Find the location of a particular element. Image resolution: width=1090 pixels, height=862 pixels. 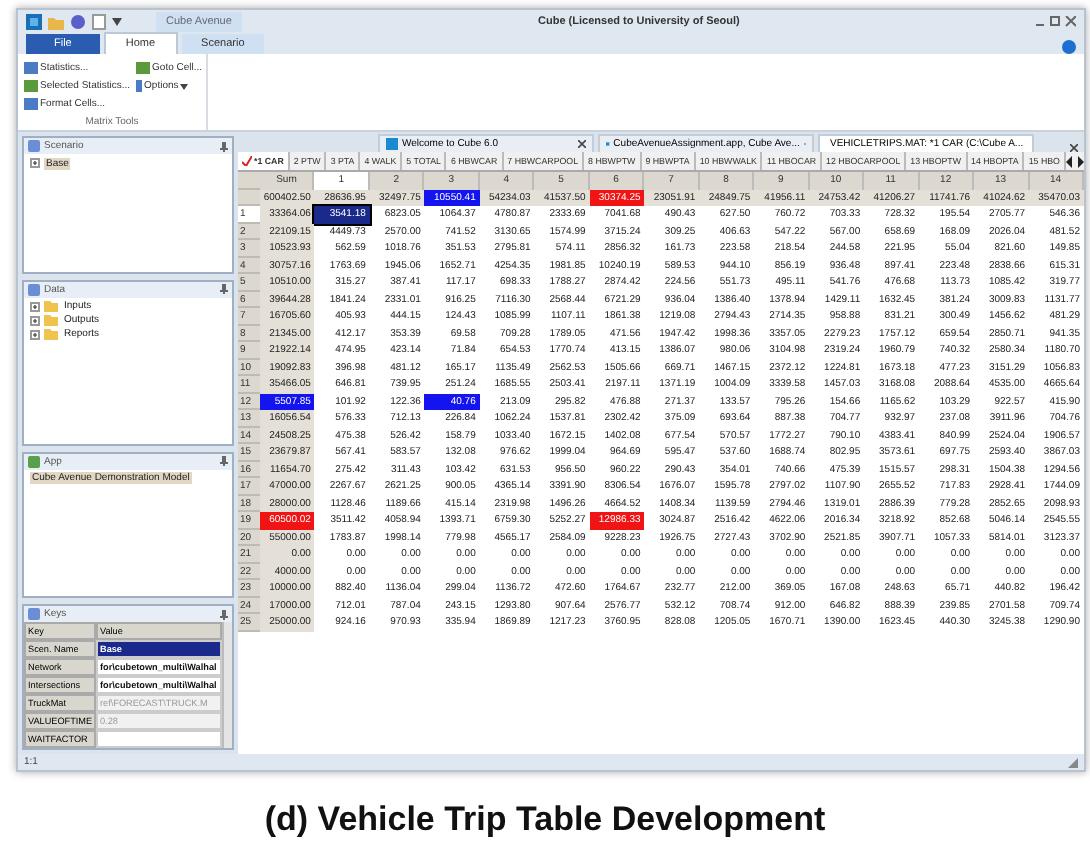

figure-caption: (d) Vehicle Trip Table Development is located at coordinates (545, 820).